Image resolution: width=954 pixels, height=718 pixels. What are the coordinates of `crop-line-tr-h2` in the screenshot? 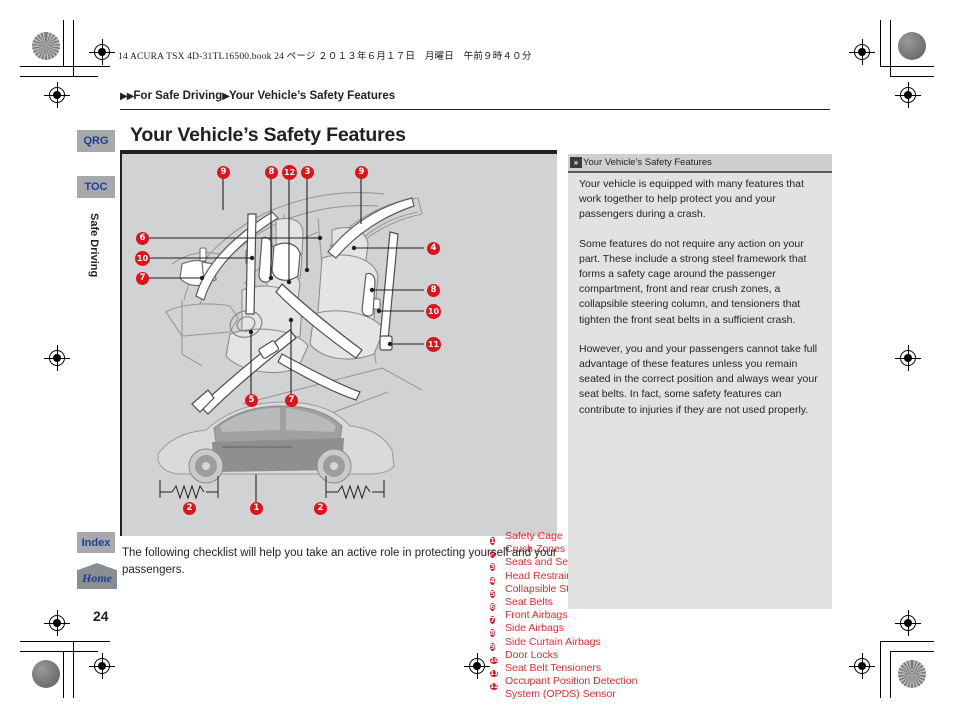 It's located at (912, 76).